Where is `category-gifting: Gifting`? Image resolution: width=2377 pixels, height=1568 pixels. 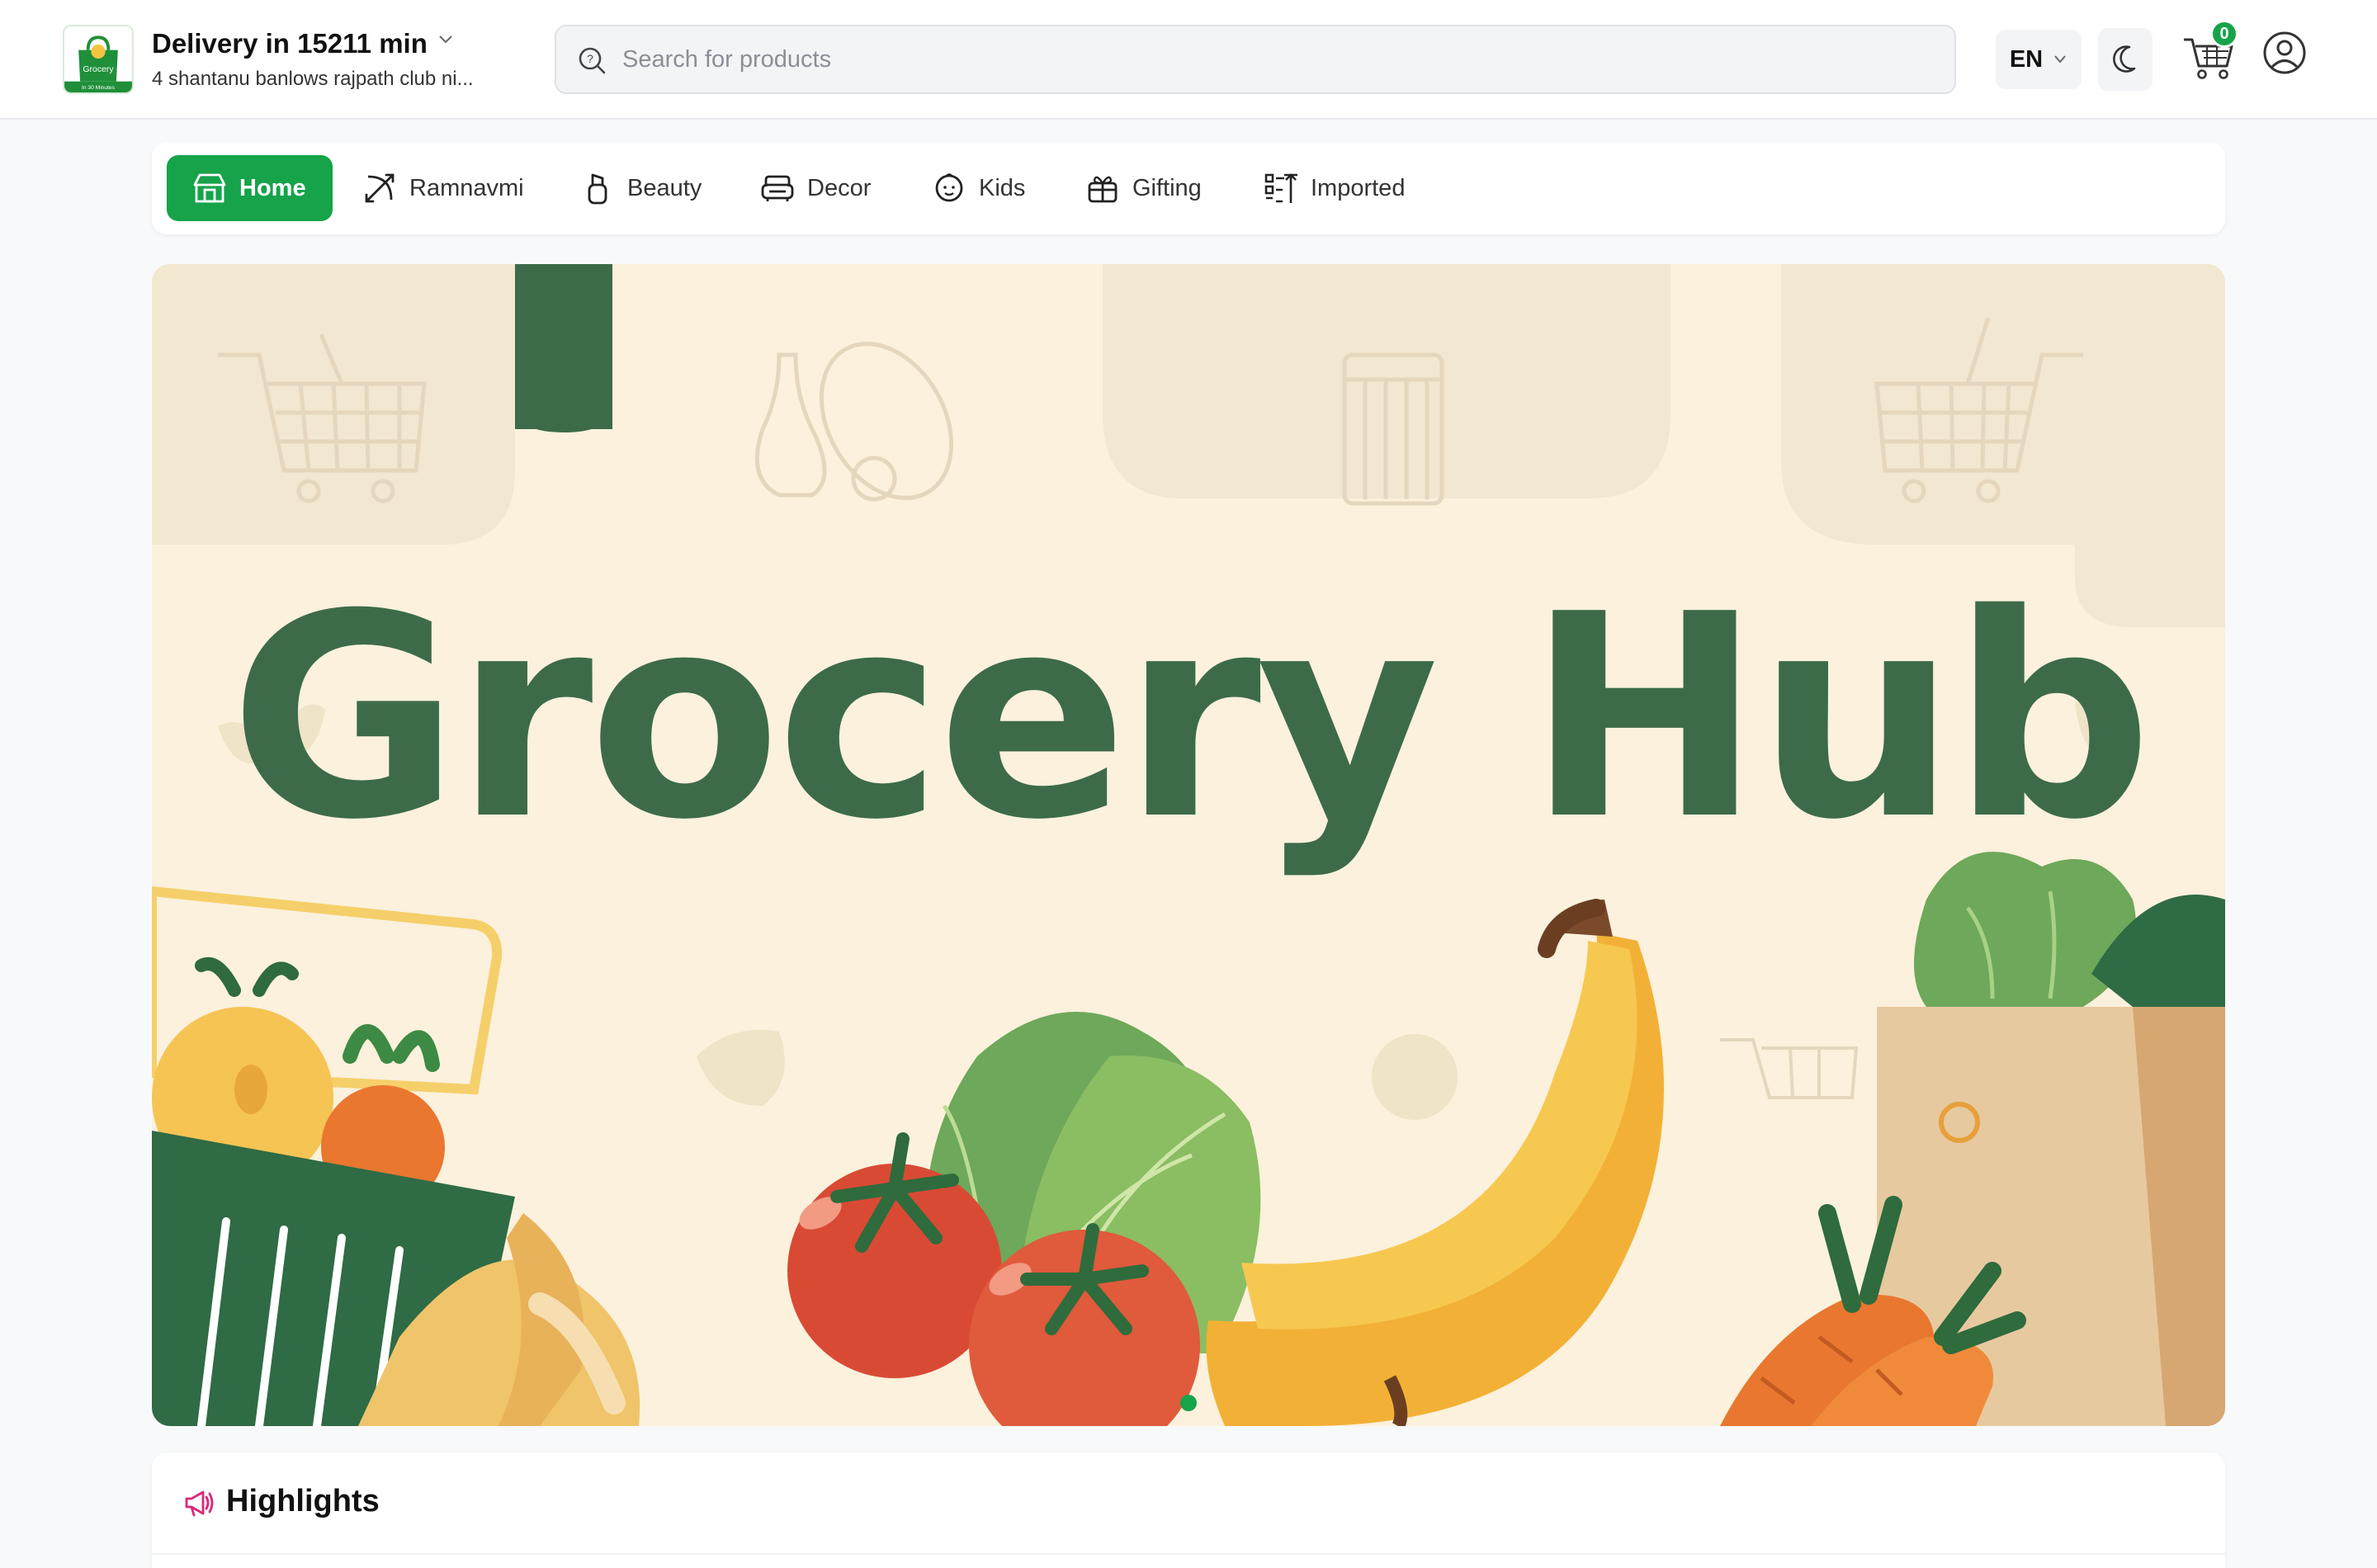
category-gifting: Gifting is located at coordinates (1143, 188).